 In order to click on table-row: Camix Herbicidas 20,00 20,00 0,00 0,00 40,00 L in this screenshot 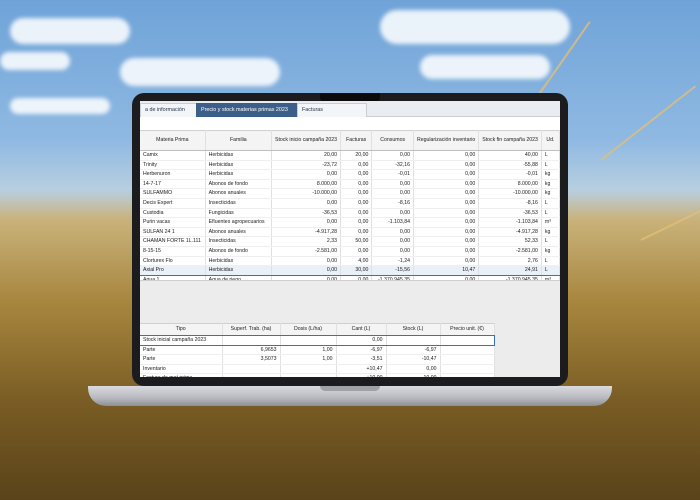, I will do `click(350, 155)`.